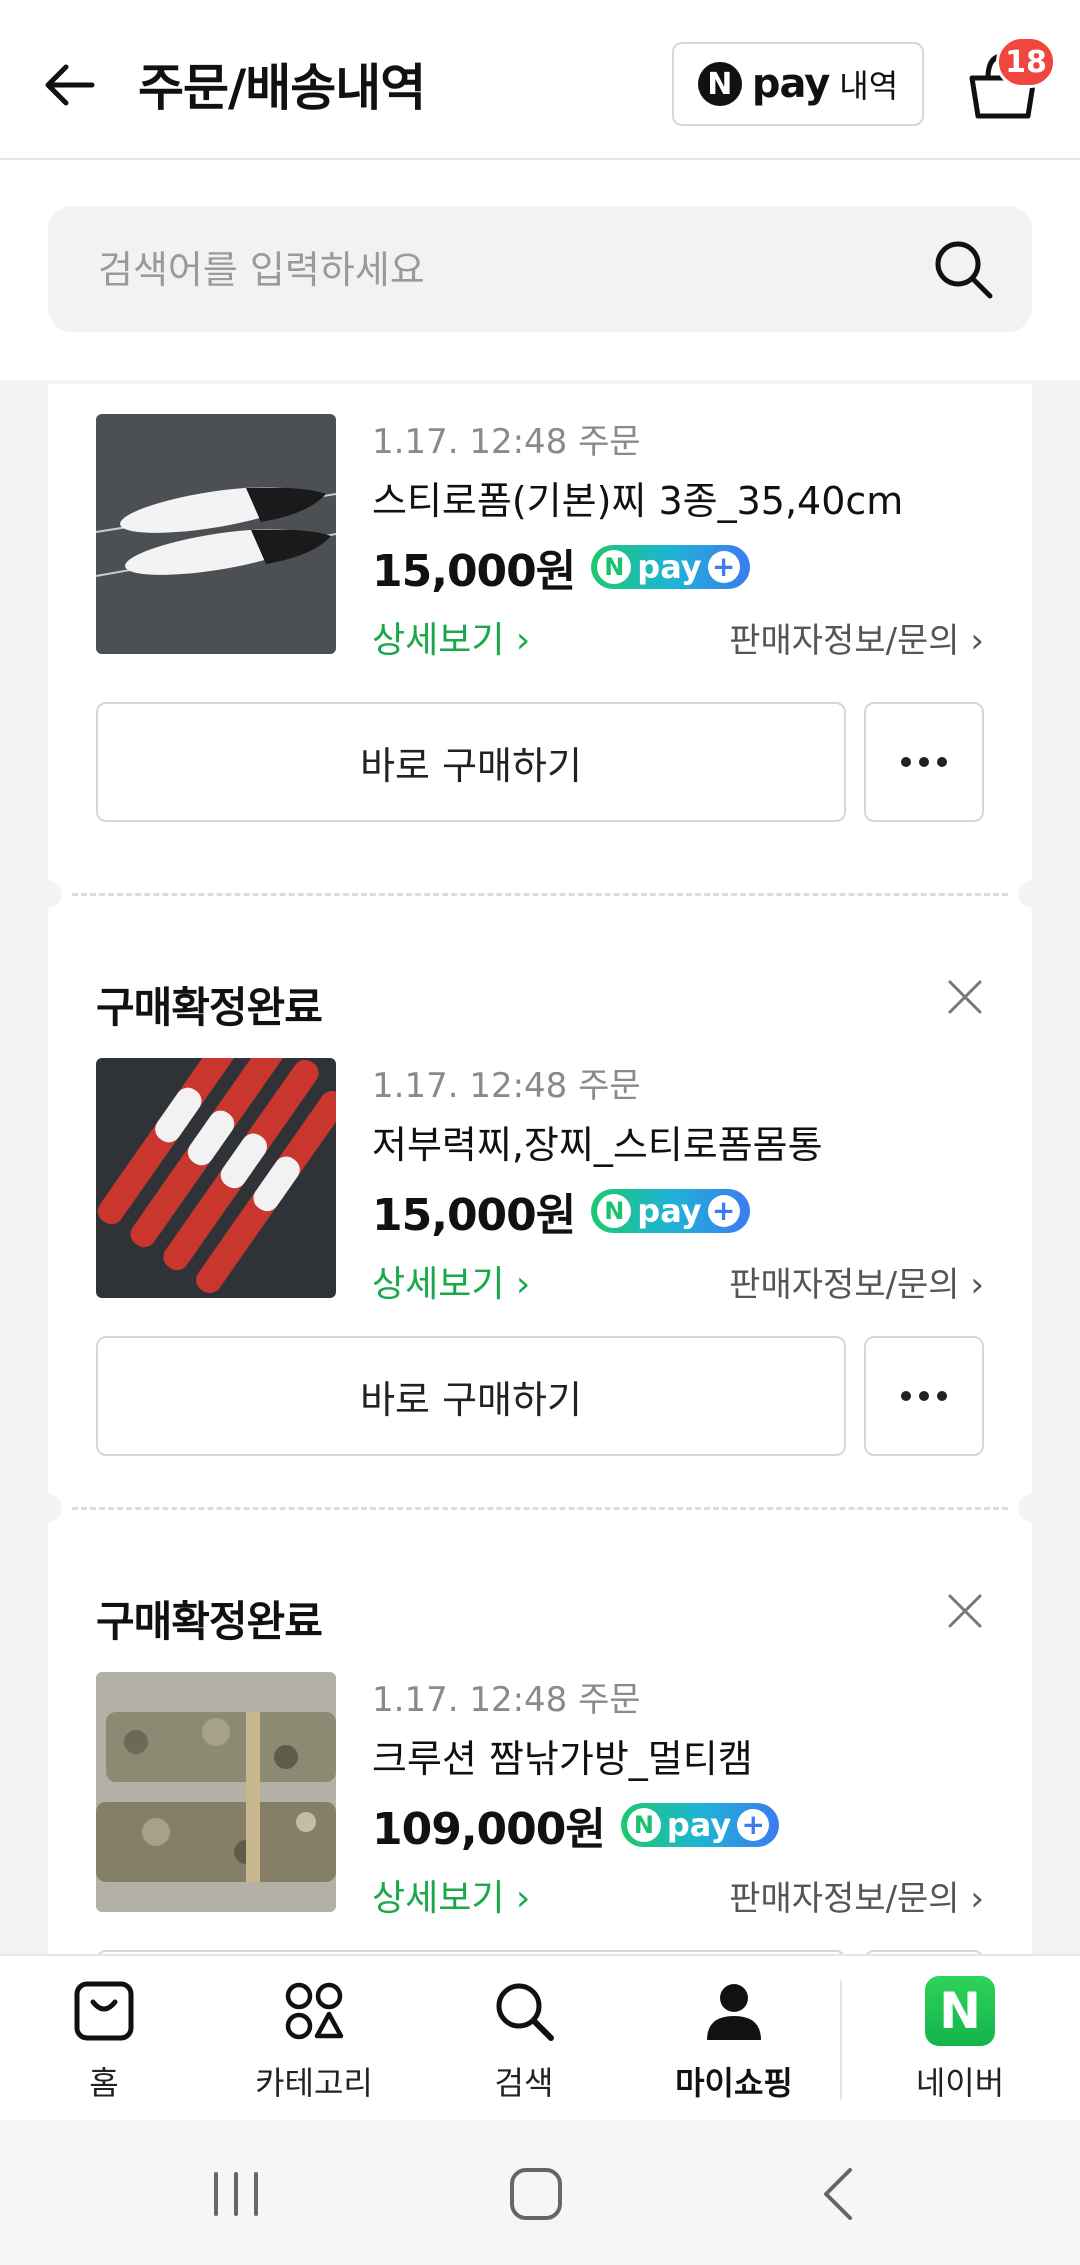 This screenshot has height=2265, width=1080. I want to click on nav-item-category: 카테고리, so click(314, 2041).